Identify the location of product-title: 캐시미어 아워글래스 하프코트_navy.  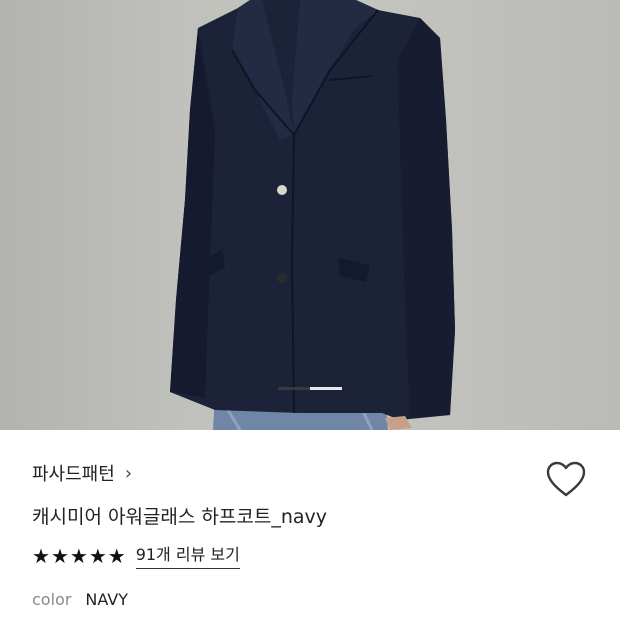
(179, 517).